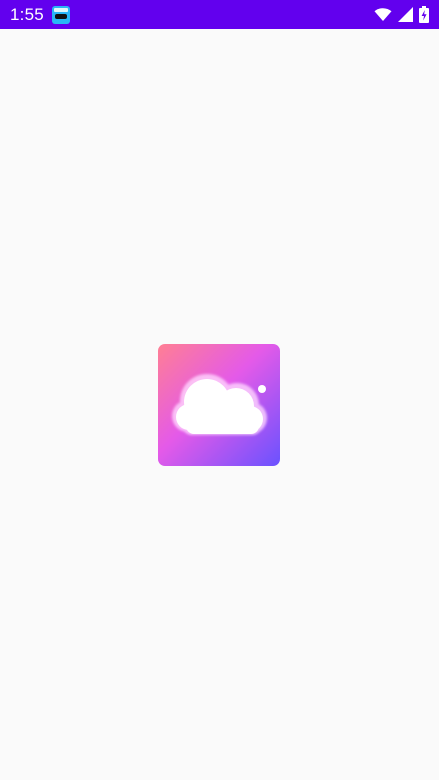 This screenshot has height=780, width=439. I want to click on wifi-icon, so click(383, 14).